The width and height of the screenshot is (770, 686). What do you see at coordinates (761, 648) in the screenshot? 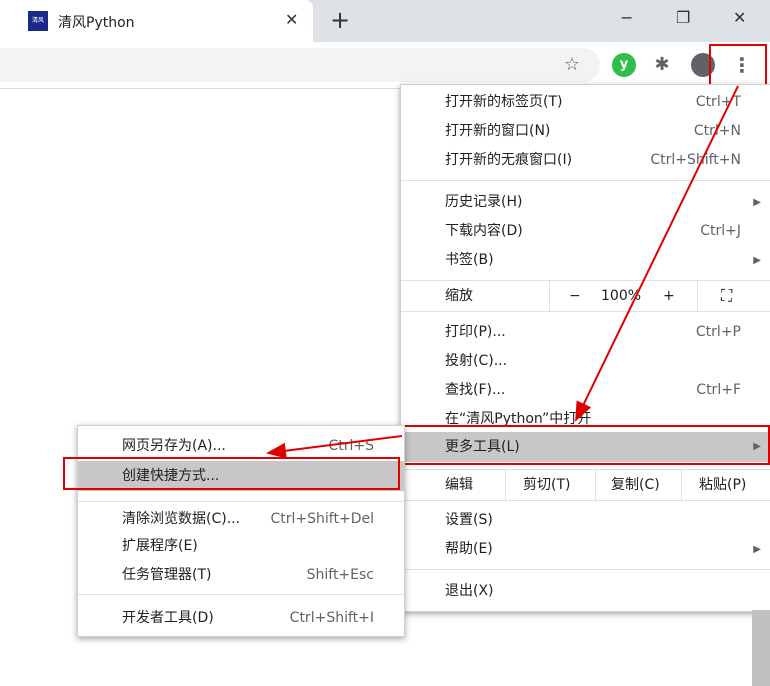
I see `scrollbar` at bounding box center [761, 648].